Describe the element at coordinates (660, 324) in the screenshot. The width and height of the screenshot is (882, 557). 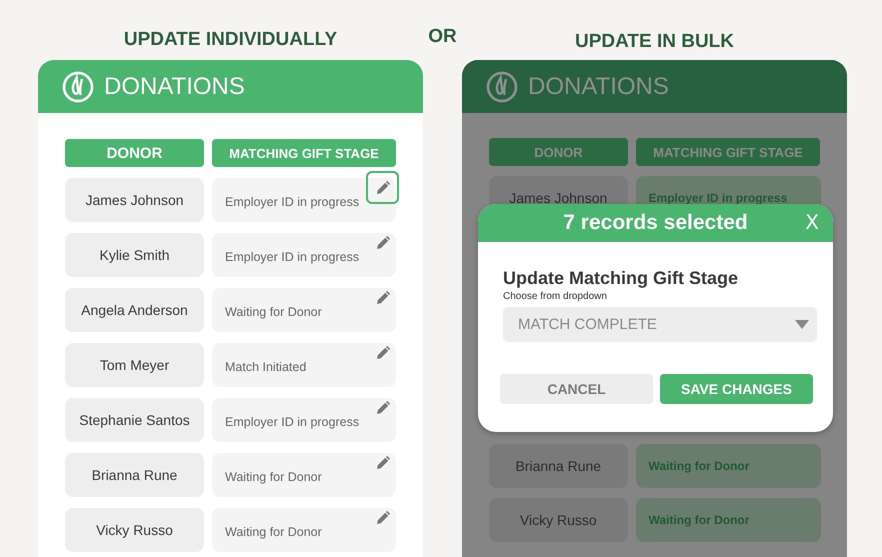
I see `stage-dropdown: MATCH COMPLETE` at that location.